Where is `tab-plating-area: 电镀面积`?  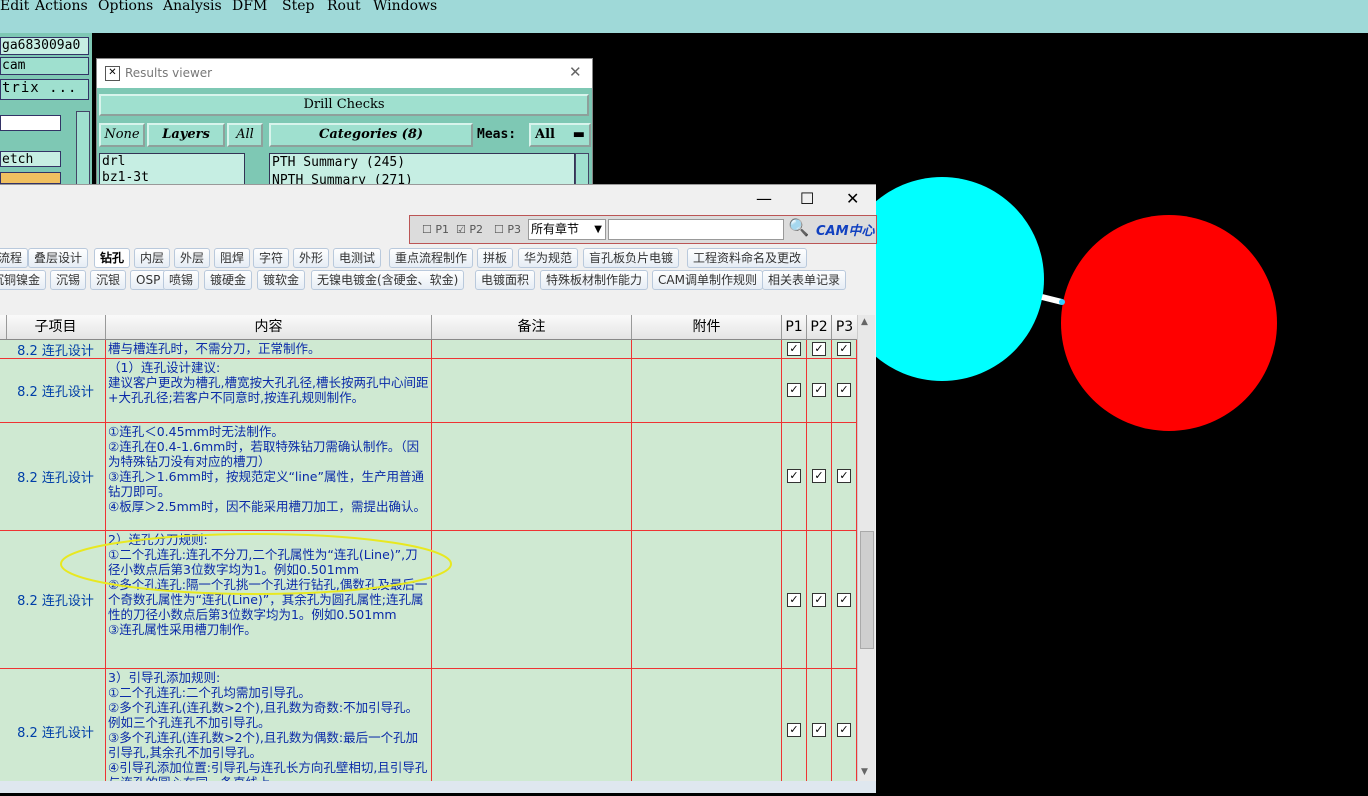
tab-plating-area: 电镀面积 is located at coordinates (505, 280).